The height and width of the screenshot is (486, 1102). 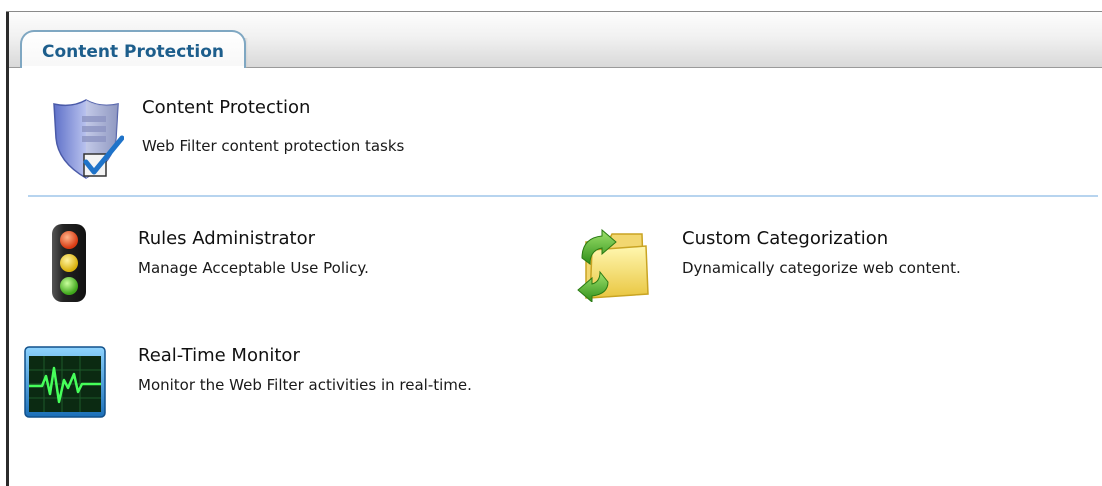 What do you see at coordinates (612, 264) in the screenshot?
I see `folder-refresh-icon` at bounding box center [612, 264].